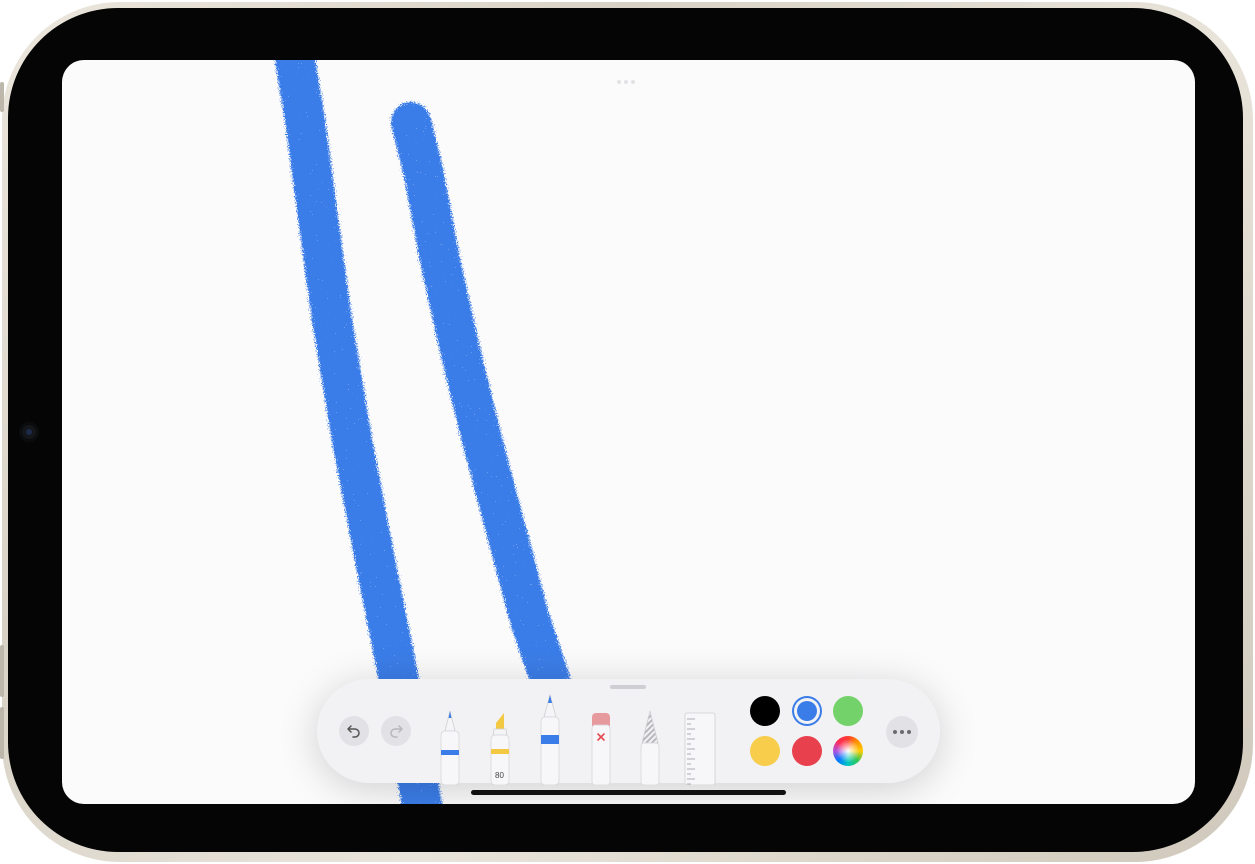 This screenshot has width=1255, height=864. Describe the element at coordinates (450, 752) in the screenshot. I see `pen-color-band` at that location.